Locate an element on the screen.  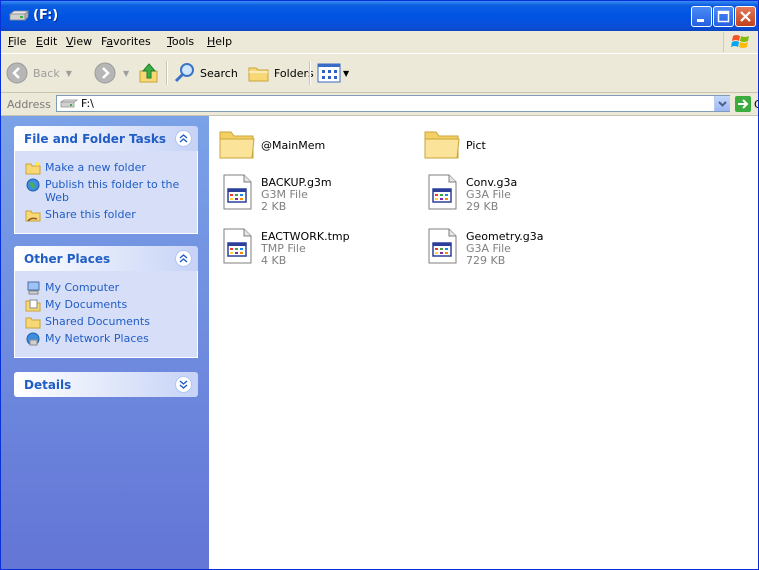
back-button: Back ▼ is located at coordinates (38, 73).